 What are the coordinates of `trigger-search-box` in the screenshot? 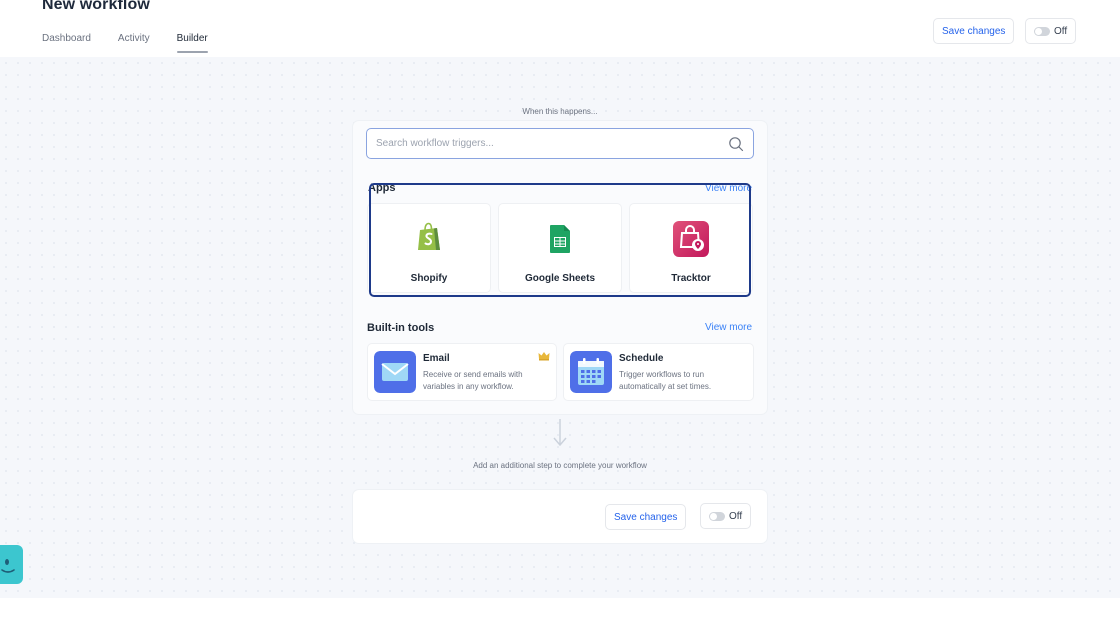 It's located at (560, 143).